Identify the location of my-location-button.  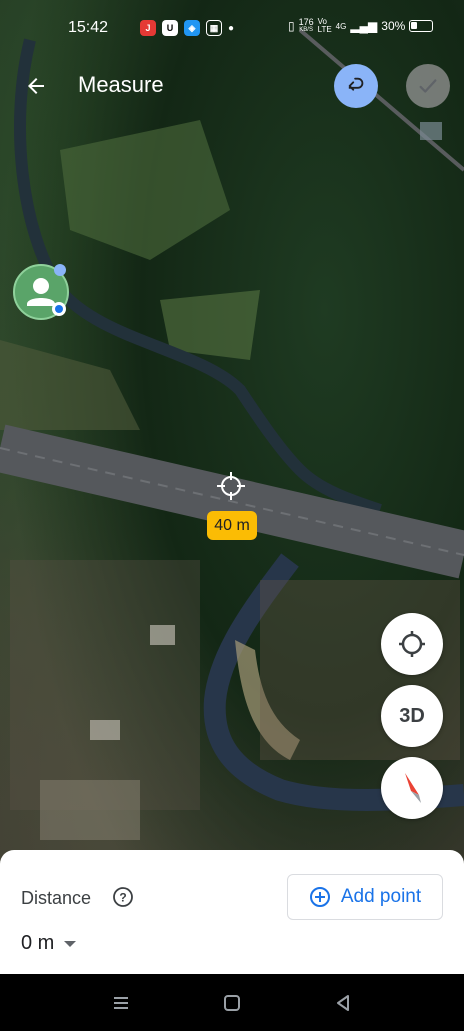
(412, 644).